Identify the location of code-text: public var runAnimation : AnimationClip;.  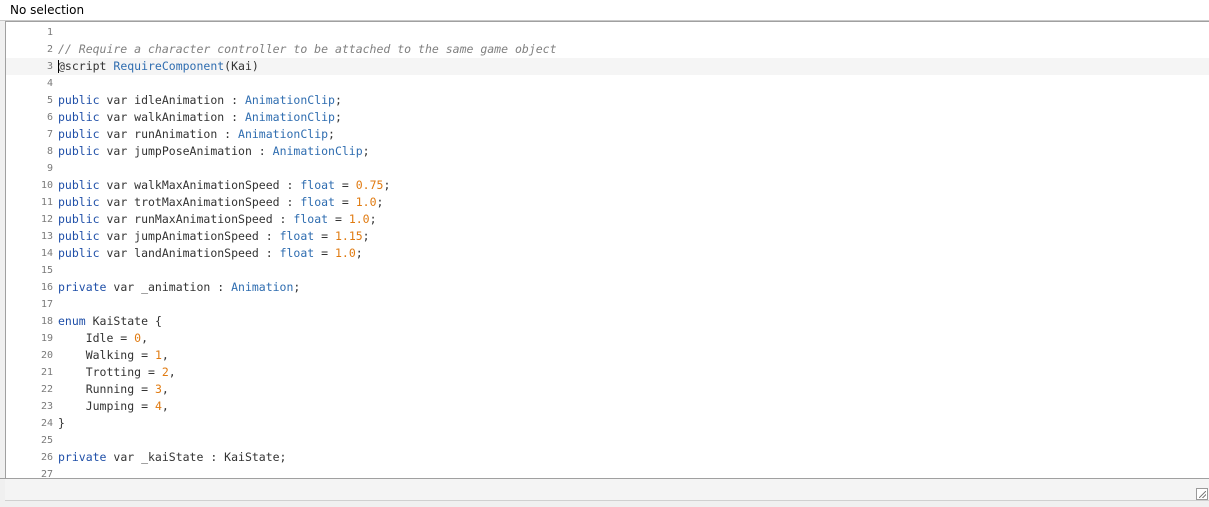
(196, 134).